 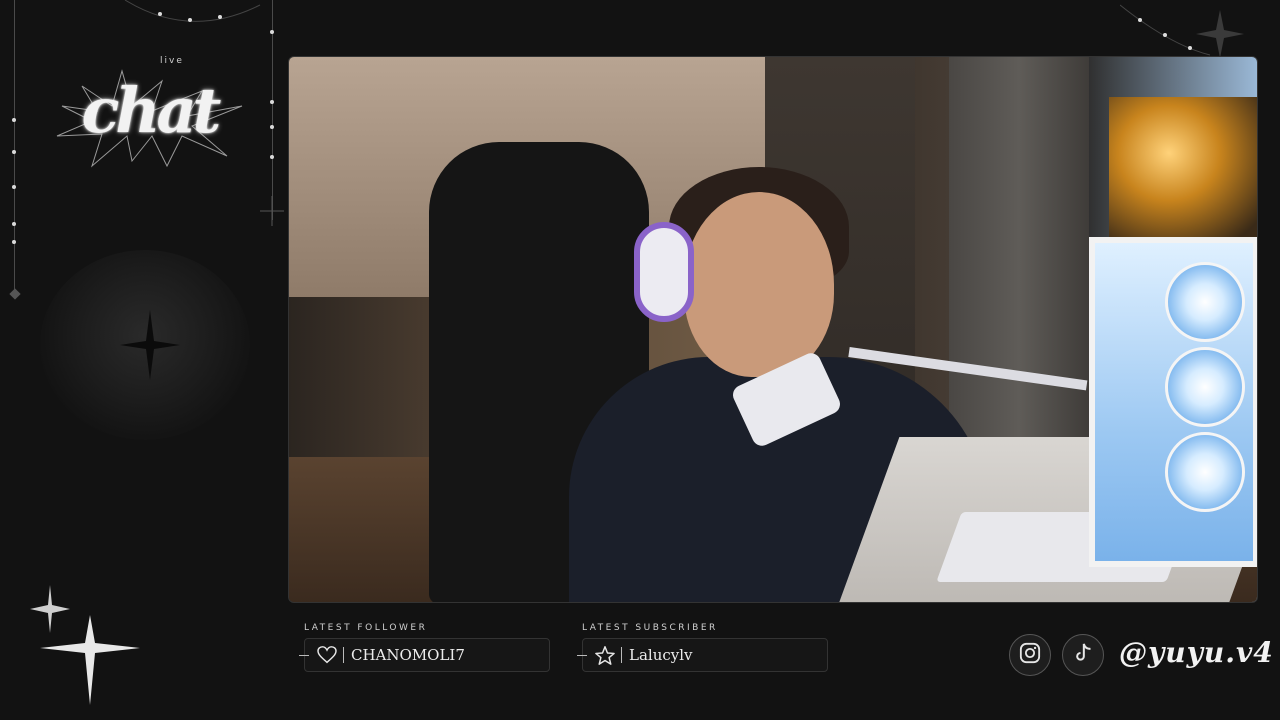 What do you see at coordinates (605, 655) in the screenshot?
I see `star-icon` at bounding box center [605, 655].